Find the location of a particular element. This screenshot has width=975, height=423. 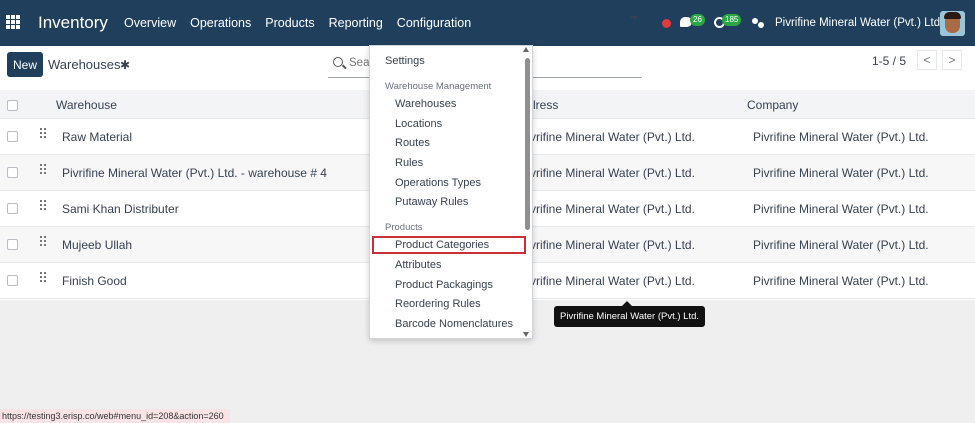

pager-value: 1-5 / 5 is located at coordinates (889, 61).